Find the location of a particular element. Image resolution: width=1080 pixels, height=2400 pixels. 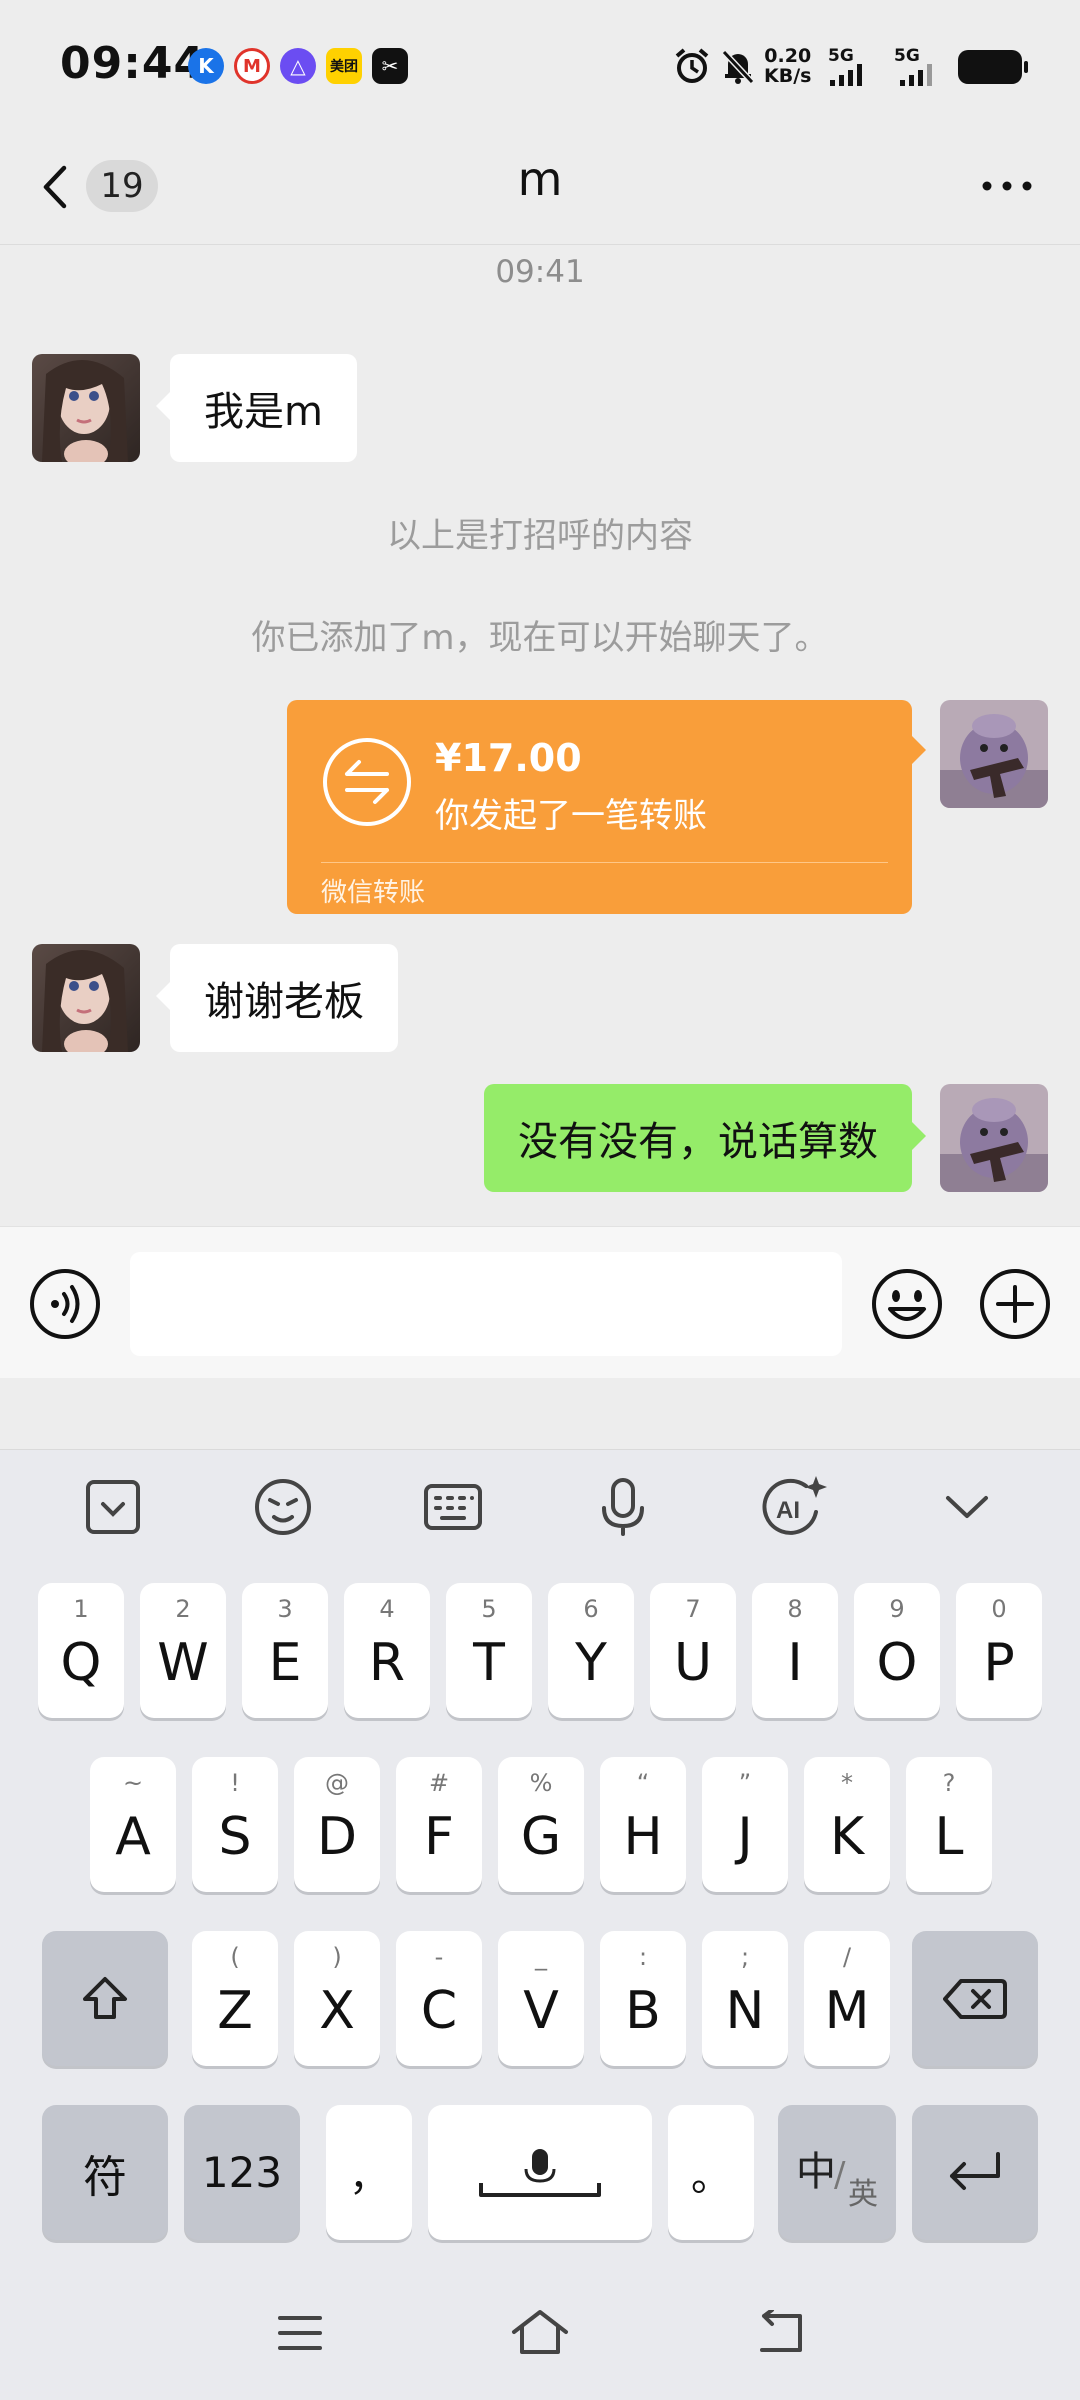

key-hint: 5 is located at coordinates (489, 1609).